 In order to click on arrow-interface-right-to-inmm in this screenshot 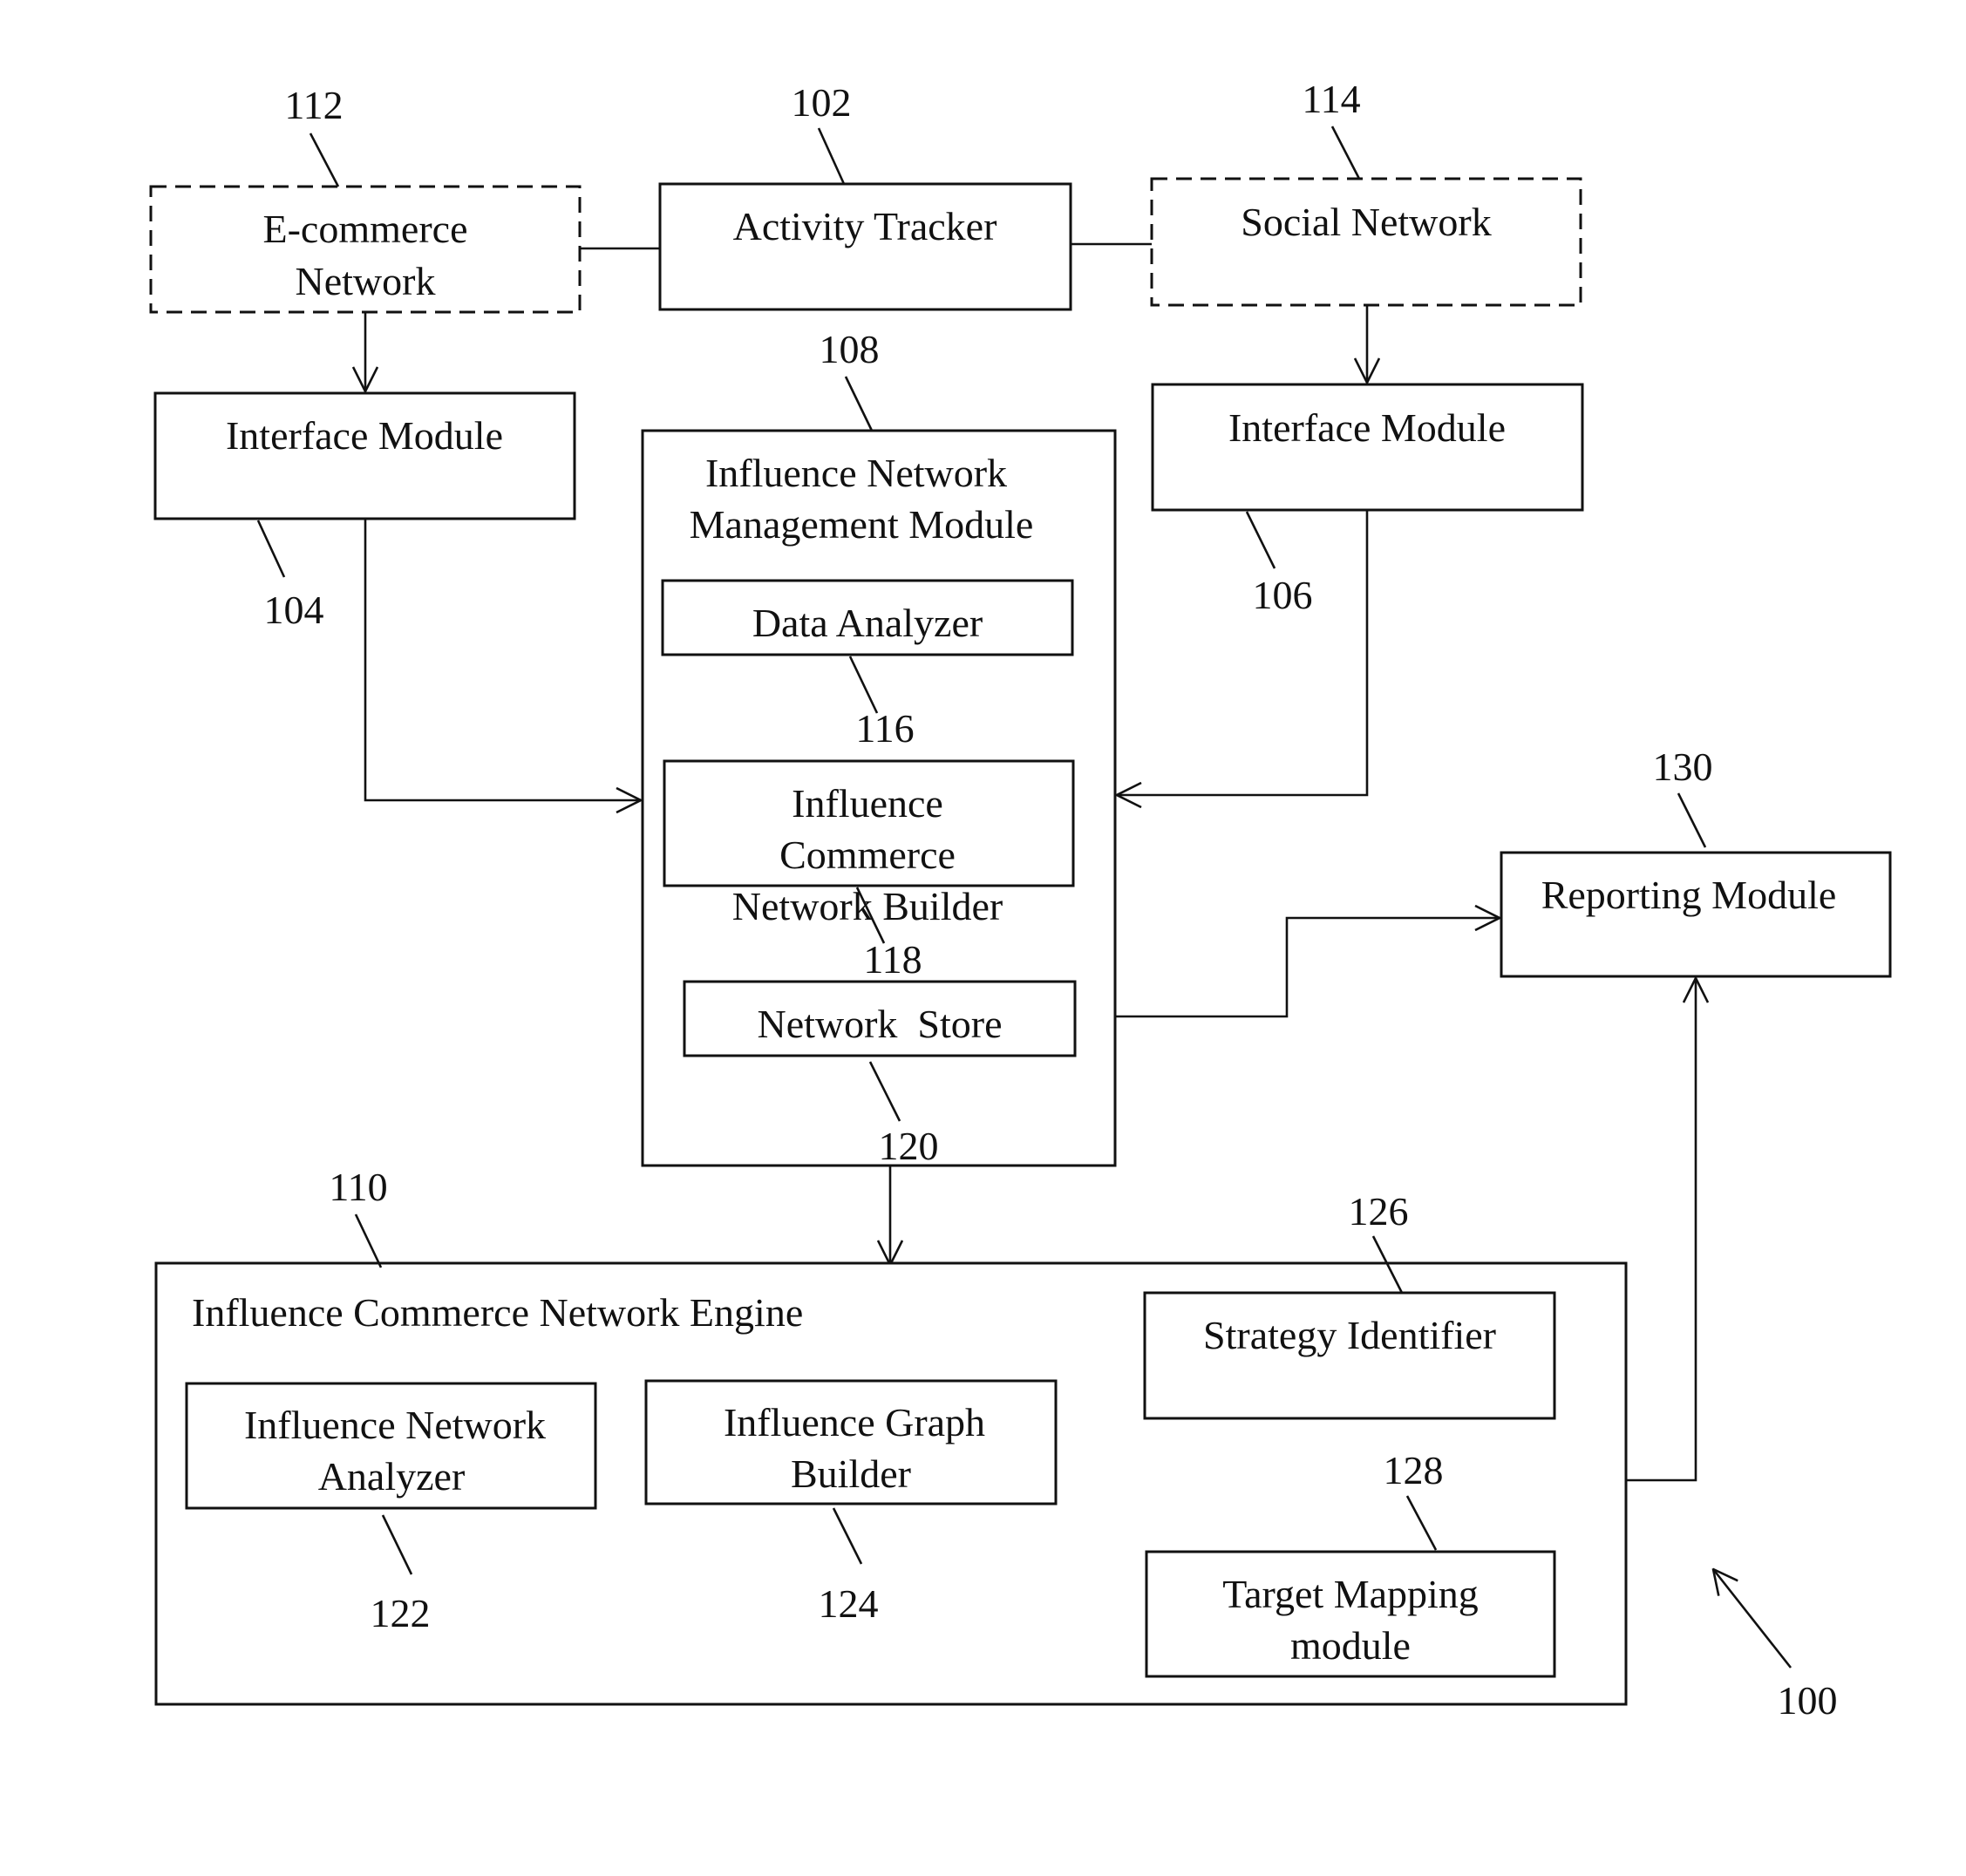, I will do `click(1243, 652)`.